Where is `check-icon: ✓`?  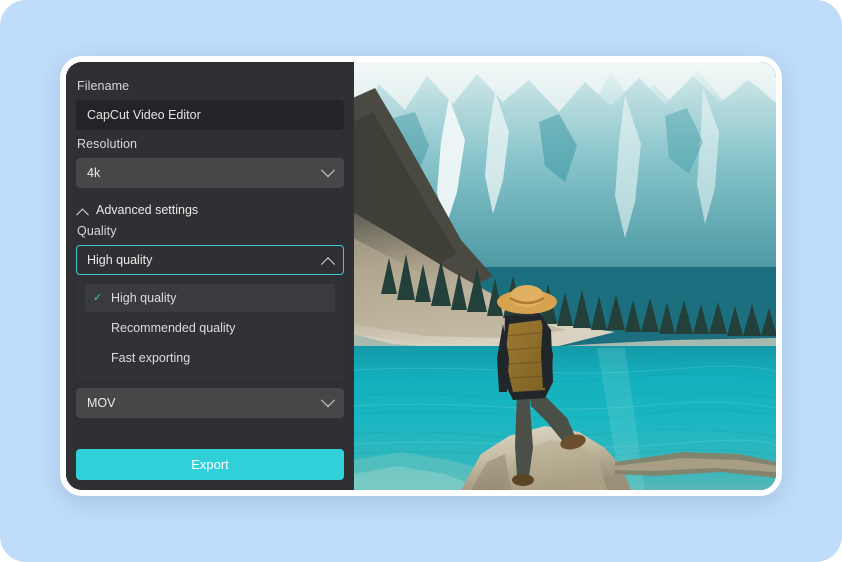
check-icon: ✓ is located at coordinates (98, 297).